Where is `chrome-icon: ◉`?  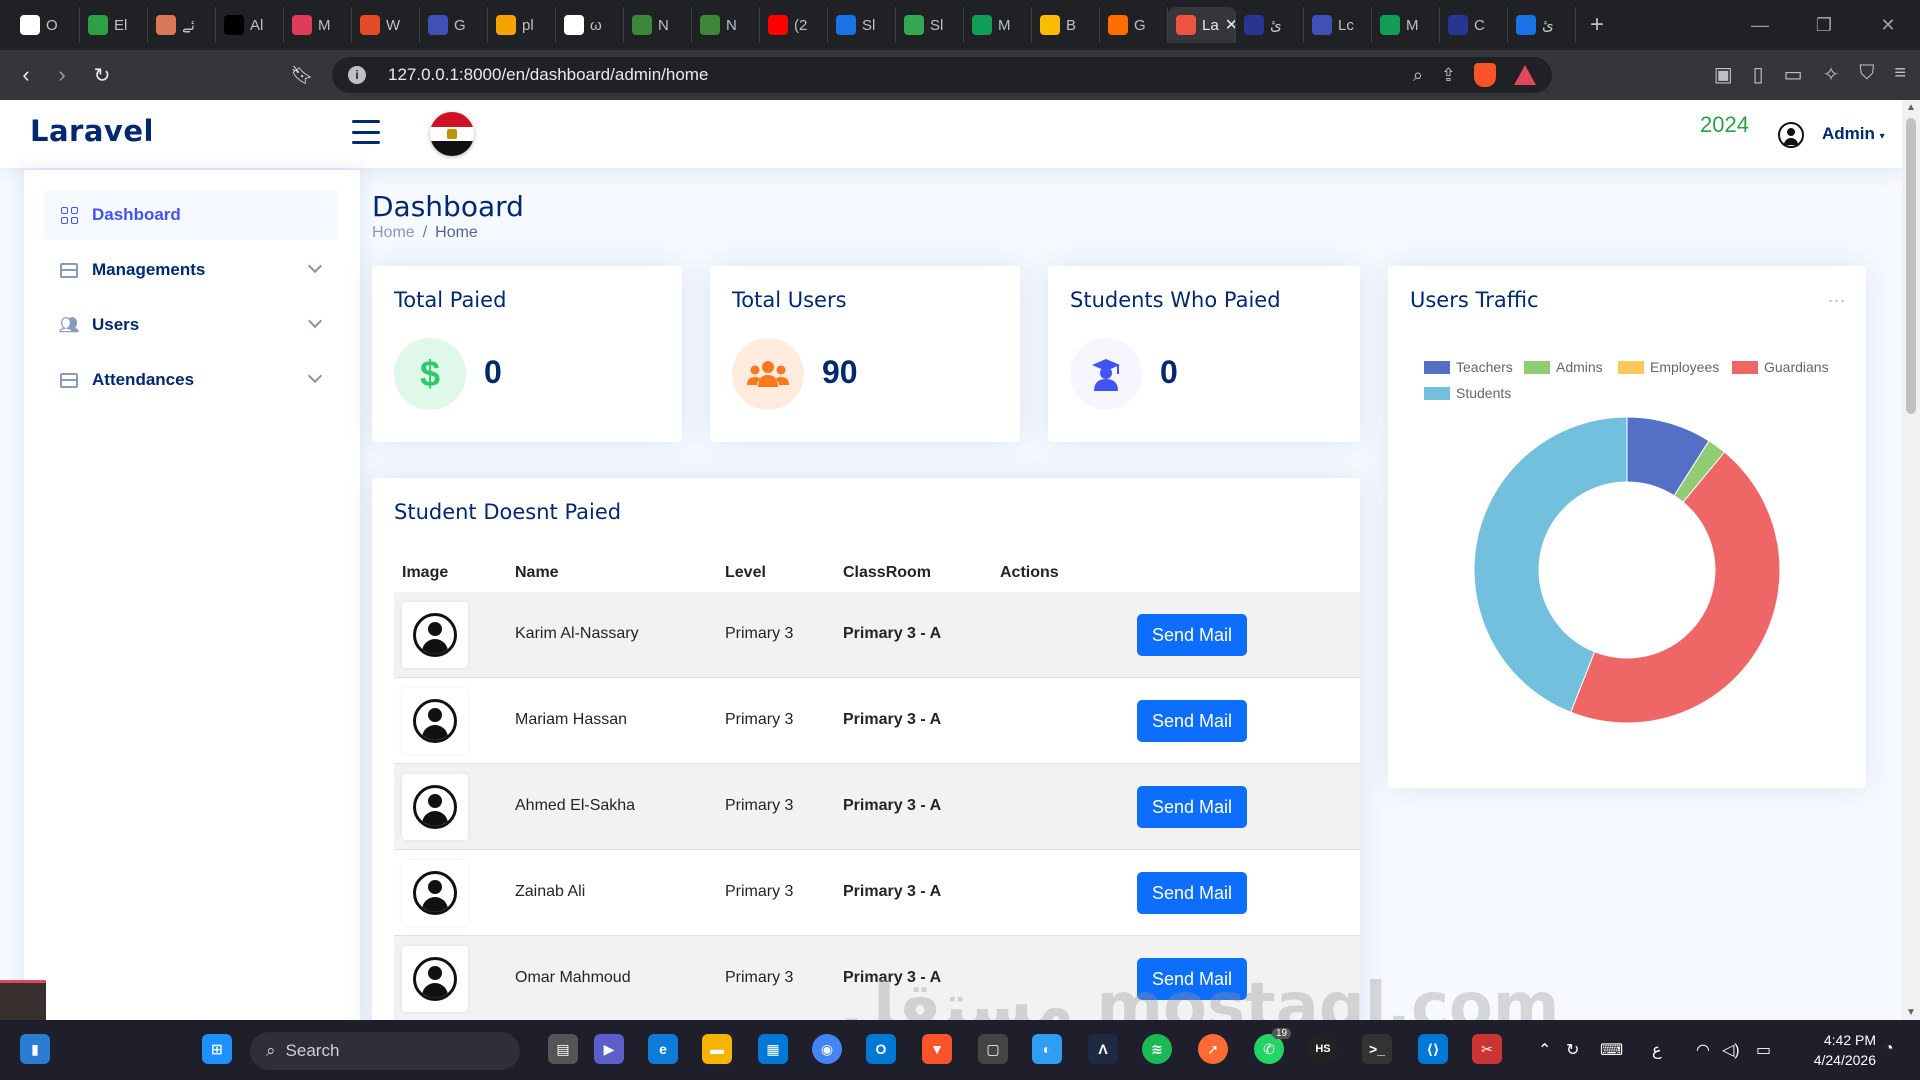
chrome-icon: ◉ is located at coordinates (827, 1049).